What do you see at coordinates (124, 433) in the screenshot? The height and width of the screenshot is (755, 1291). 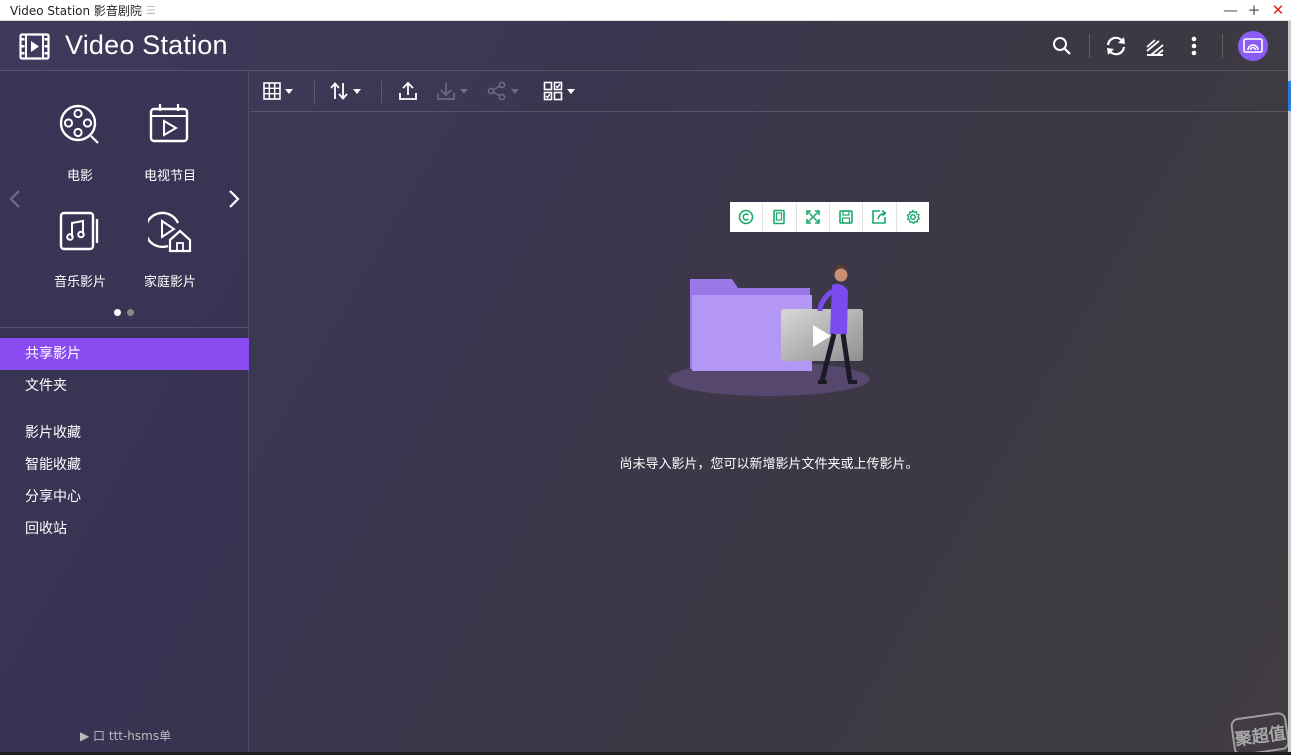 I see `sidebar-item-collections: 影片收藏` at bounding box center [124, 433].